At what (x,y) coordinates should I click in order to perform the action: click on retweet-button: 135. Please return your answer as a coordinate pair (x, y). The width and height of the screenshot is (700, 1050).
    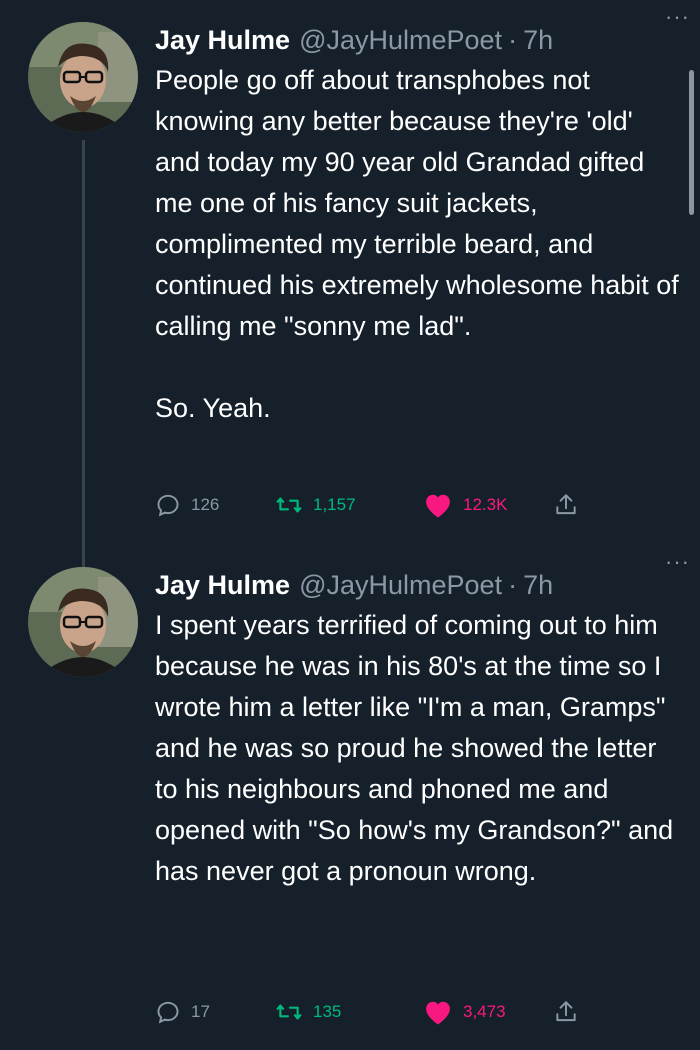
    Looking at the image, I should click on (308, 1012).